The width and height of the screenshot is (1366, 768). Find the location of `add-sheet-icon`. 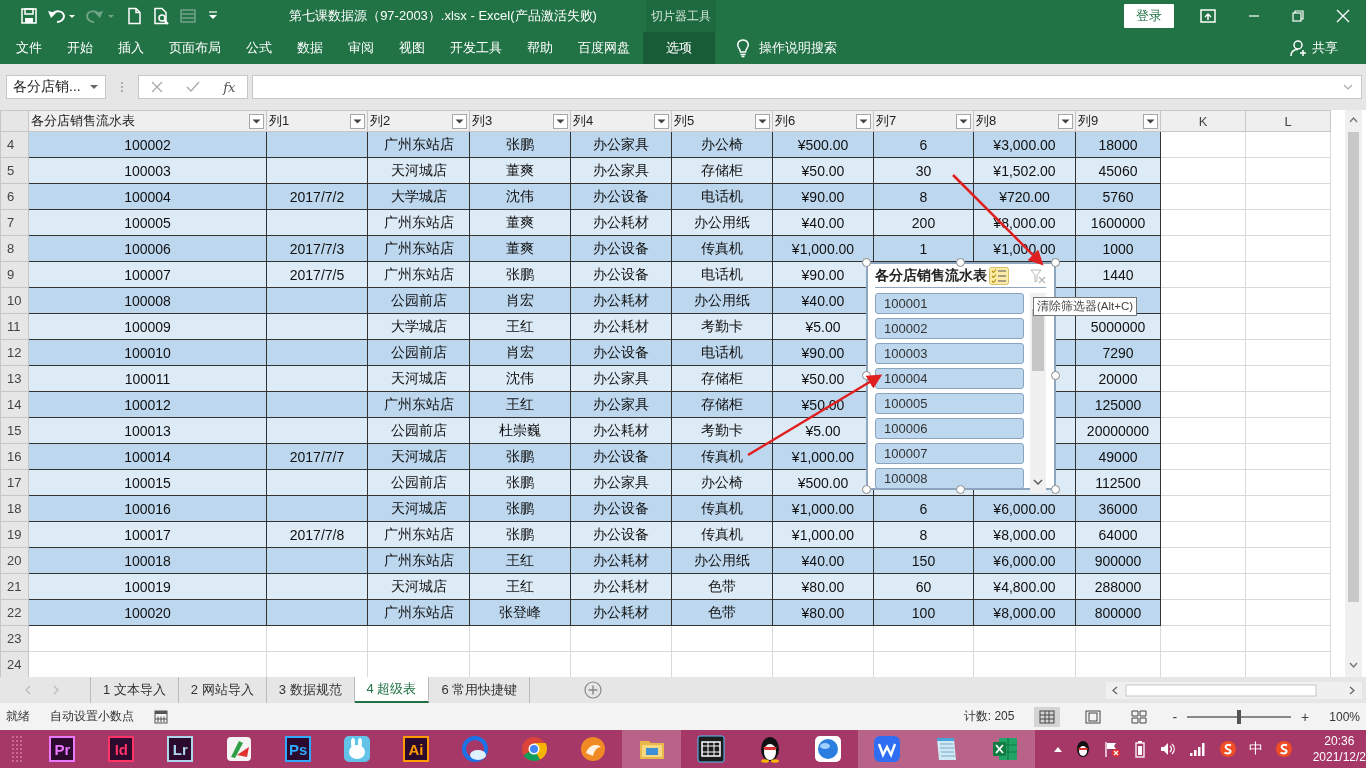

add-sheet-icon is located at coordinates (593, 690).